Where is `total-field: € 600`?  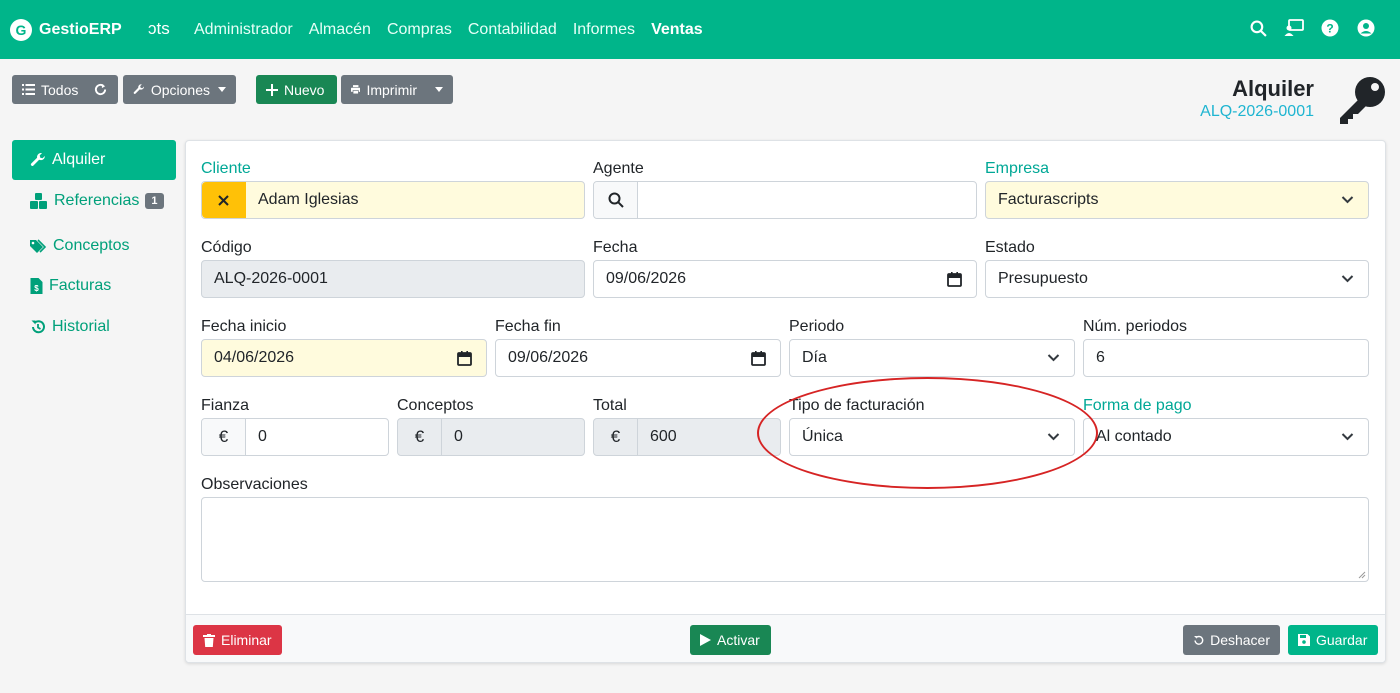
total-field: € 600 is located at coordinates (687, 437).